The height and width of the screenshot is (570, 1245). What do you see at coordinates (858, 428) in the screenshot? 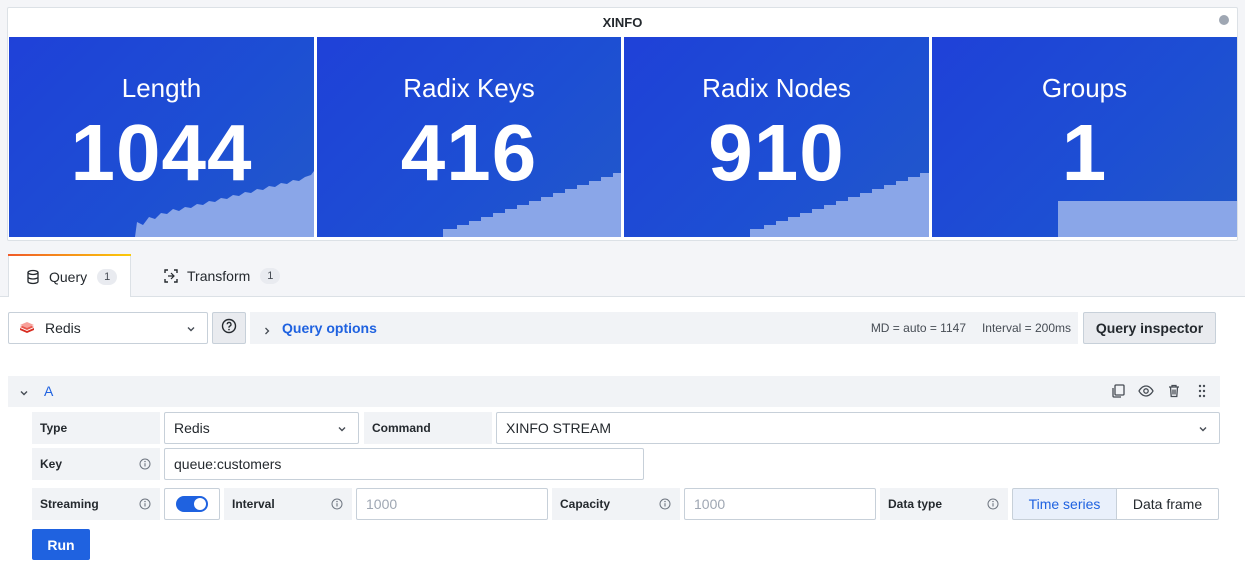
I see `command-select: XINFO STREAM` at bounding box center [858, 428].